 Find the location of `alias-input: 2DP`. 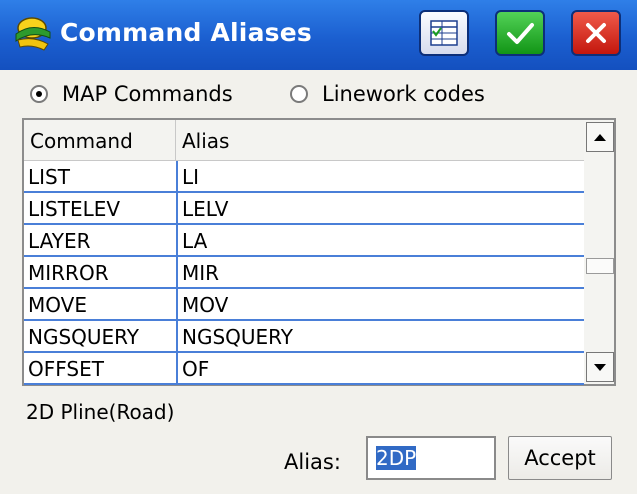

alias-input: 2DP is located at coordinates (431, 458).